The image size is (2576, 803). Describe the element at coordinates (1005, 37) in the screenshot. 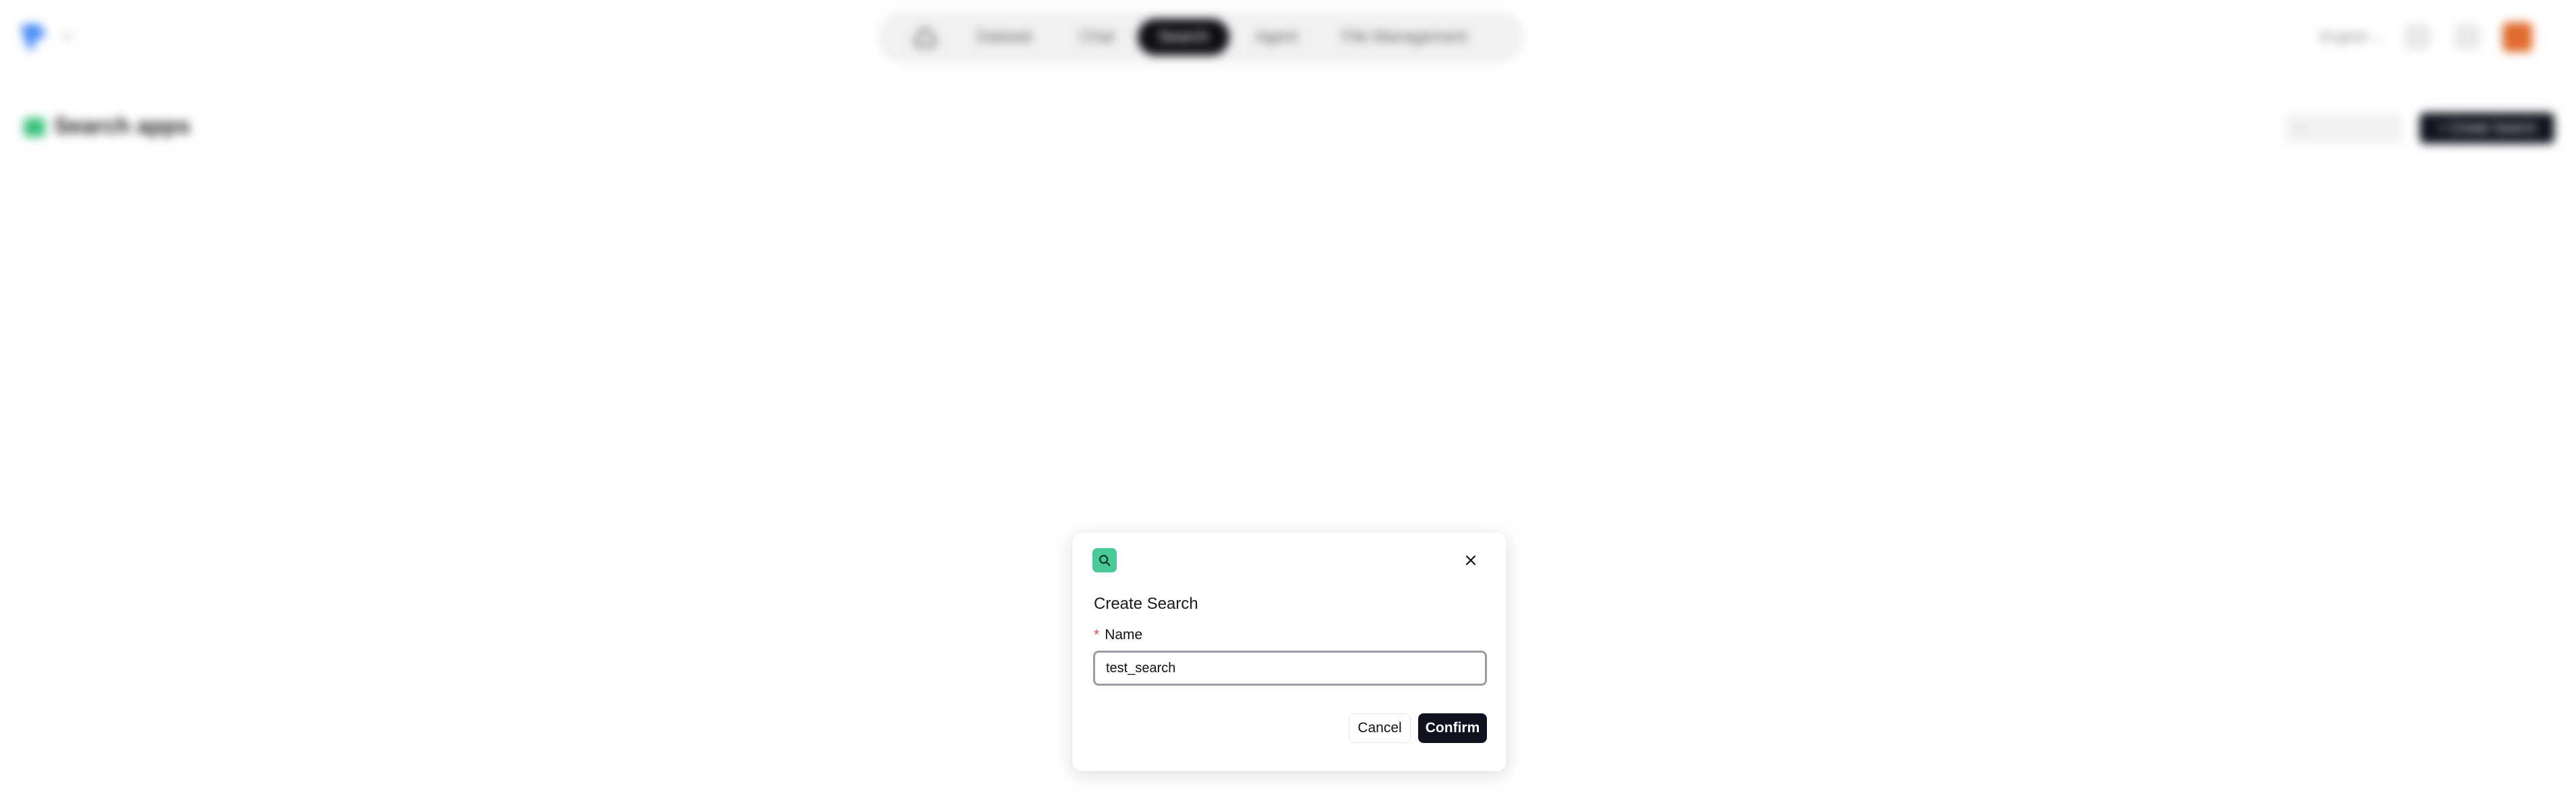

I see `nav-dataset: Dataset` at that location.